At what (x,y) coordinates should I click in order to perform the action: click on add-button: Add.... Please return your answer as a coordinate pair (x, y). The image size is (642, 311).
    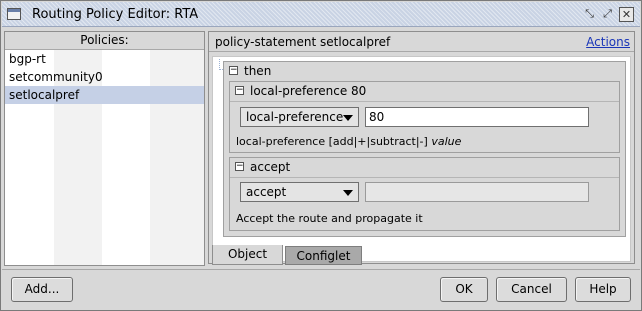
    Looking at the image, I should click on (42, 289).